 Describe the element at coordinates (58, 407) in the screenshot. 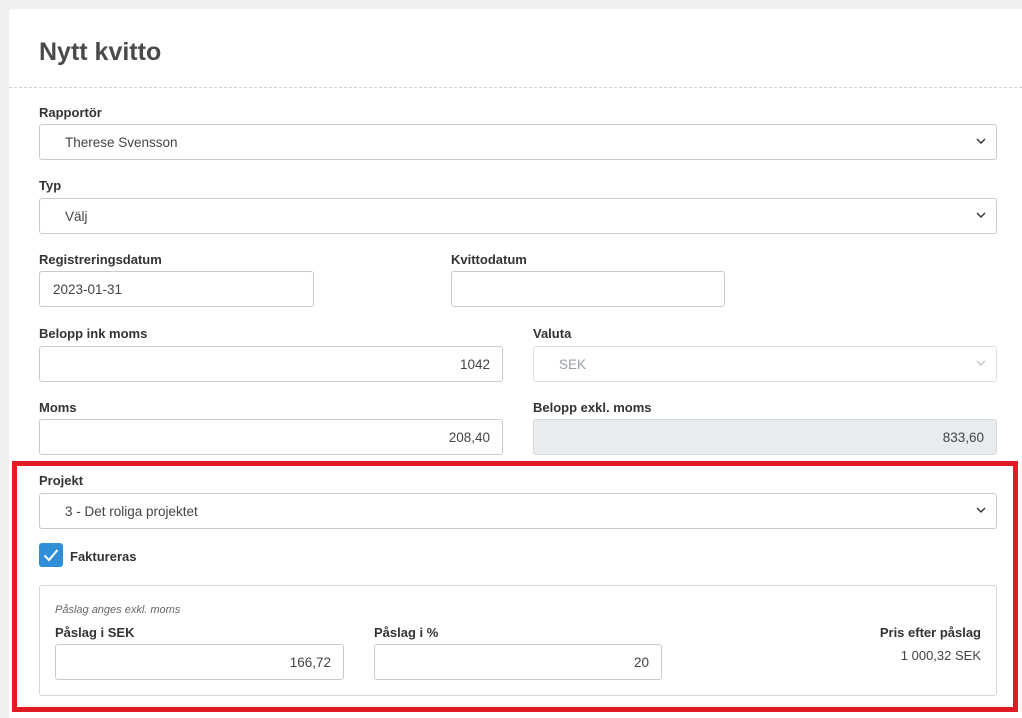

I see `vat-label: Moms` at that location.